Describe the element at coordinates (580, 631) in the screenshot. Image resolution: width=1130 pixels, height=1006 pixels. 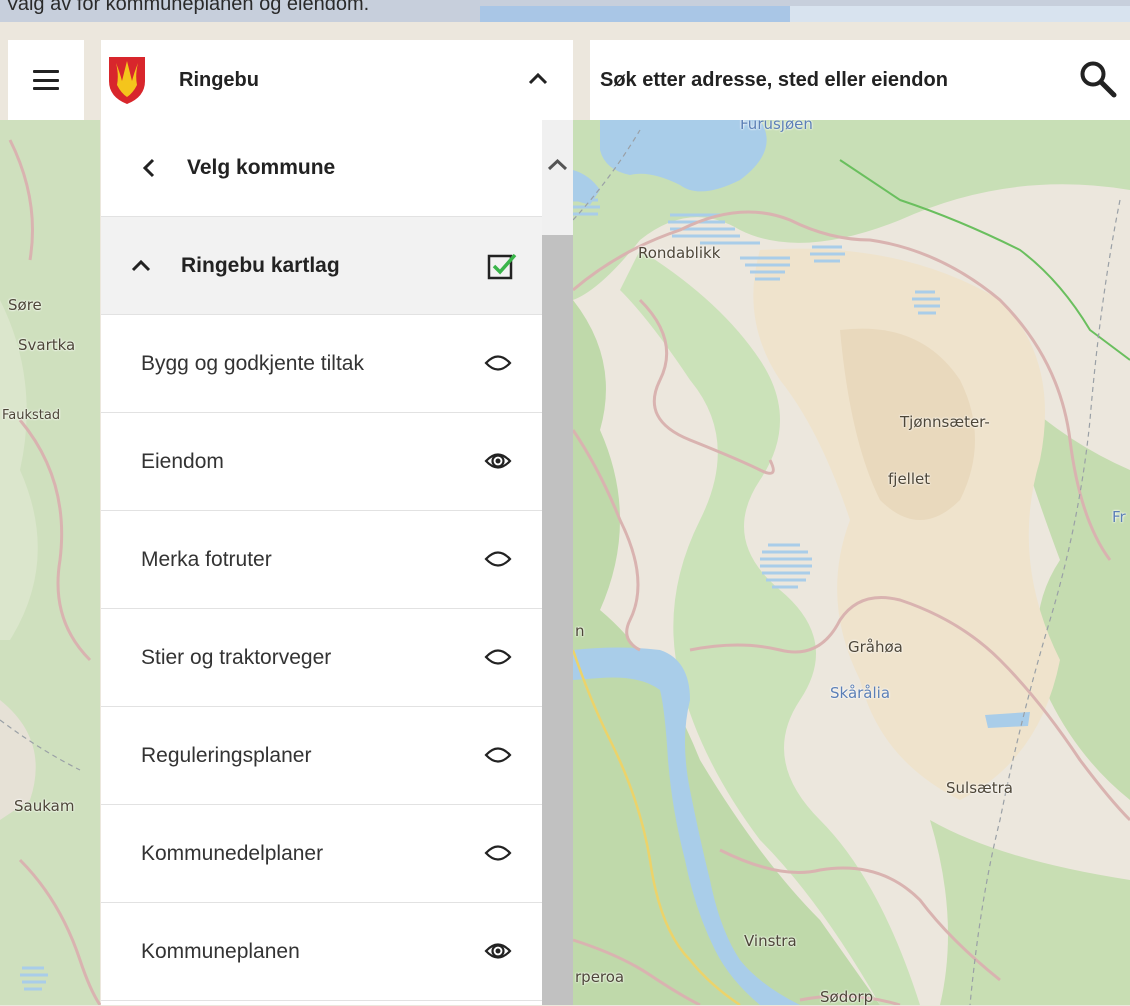
I see `map-label-n: n` at that location.